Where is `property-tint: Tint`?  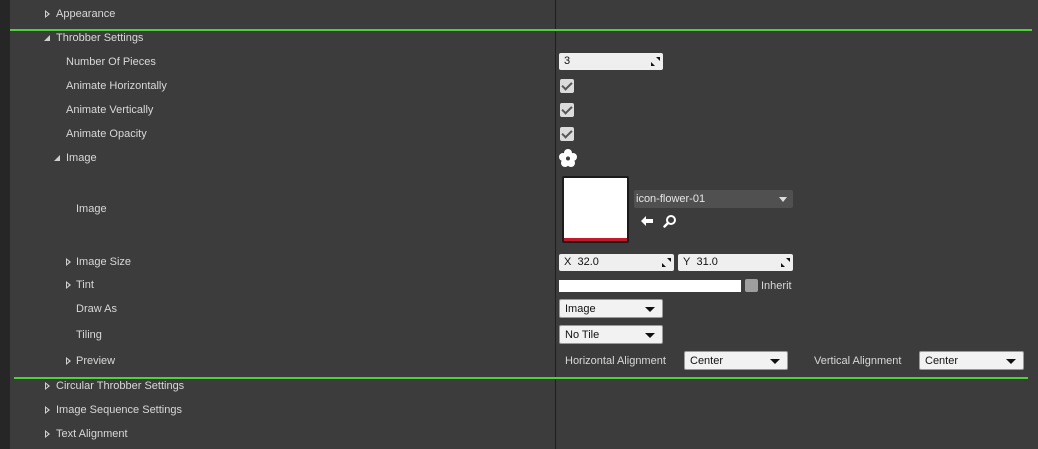
property-tint: Tint is located at coordinates (524, 286).